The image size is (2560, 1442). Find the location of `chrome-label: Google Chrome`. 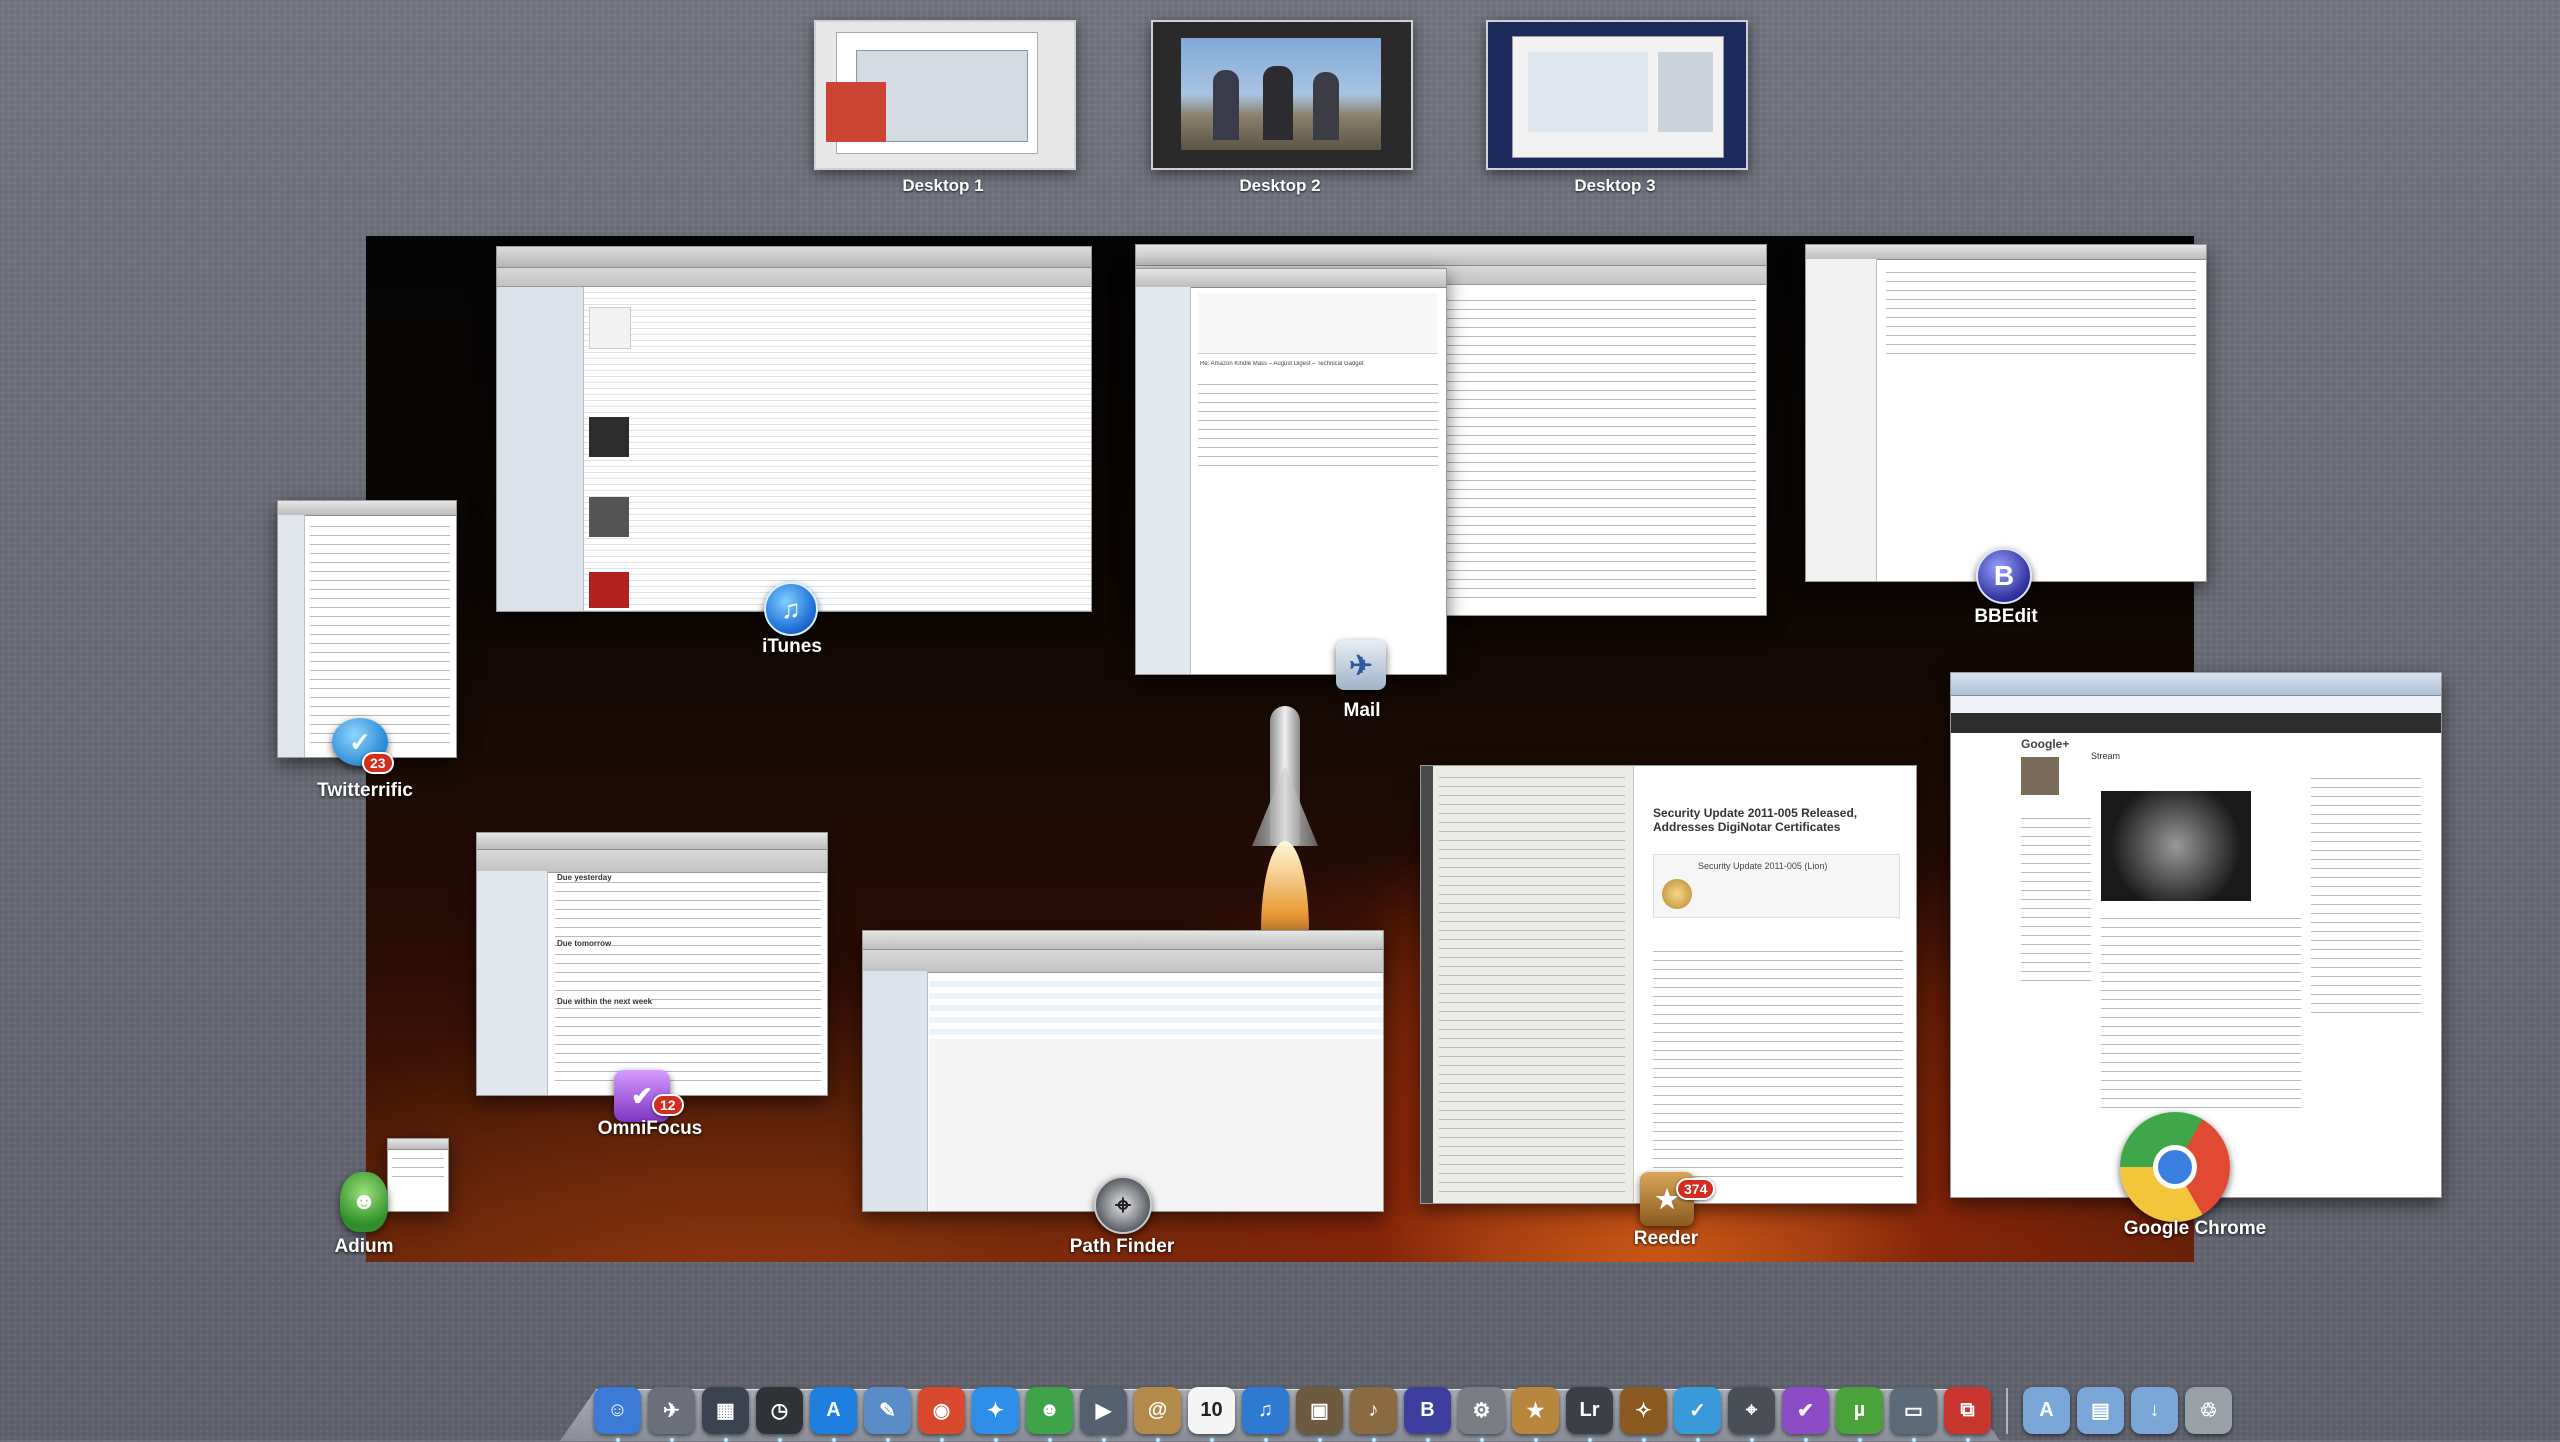

chrome-label: Google Chrome is located at coordinates (2195, 1228).